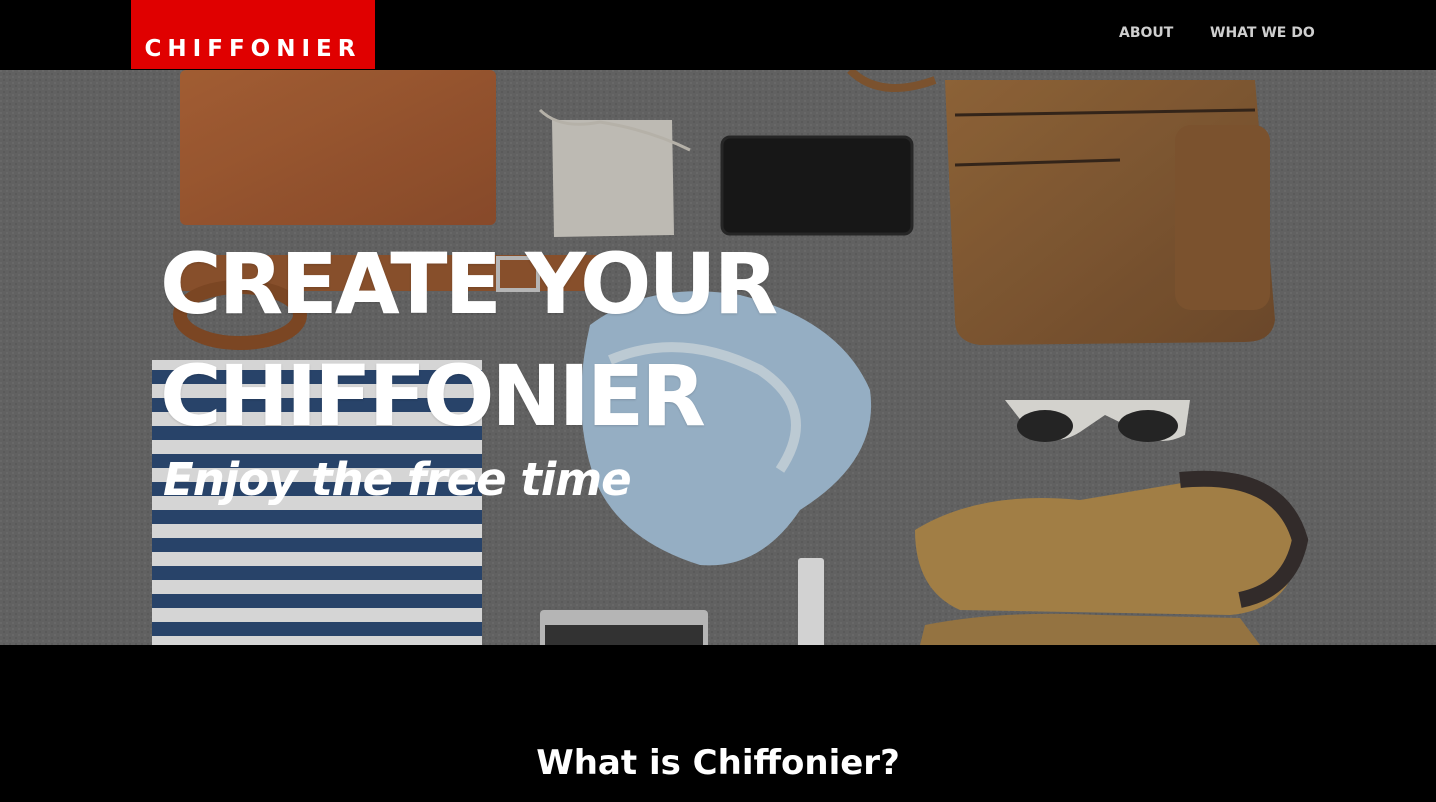  Describe the element at coordinates (1262, 33) in the screenshot. I see `nav-what-we-do-link: WHAT WE DO` at that location.